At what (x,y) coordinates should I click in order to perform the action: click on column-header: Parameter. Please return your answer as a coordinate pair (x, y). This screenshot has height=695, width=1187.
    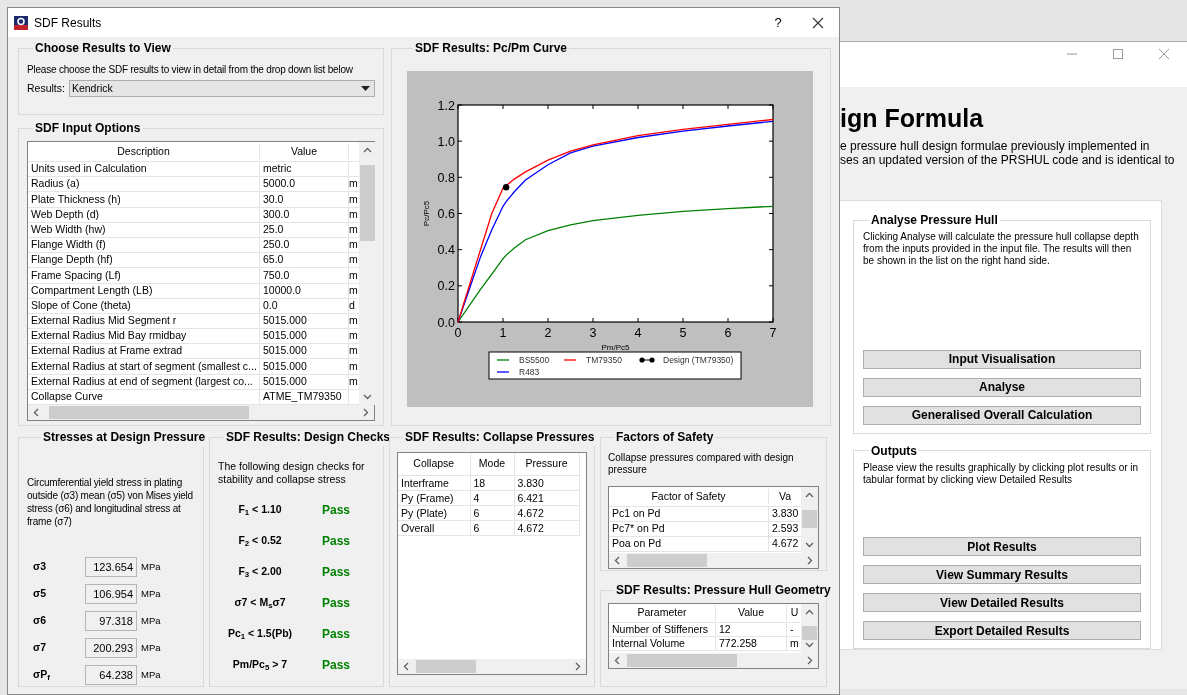
    Looking at the image, I should click on (662, 613).